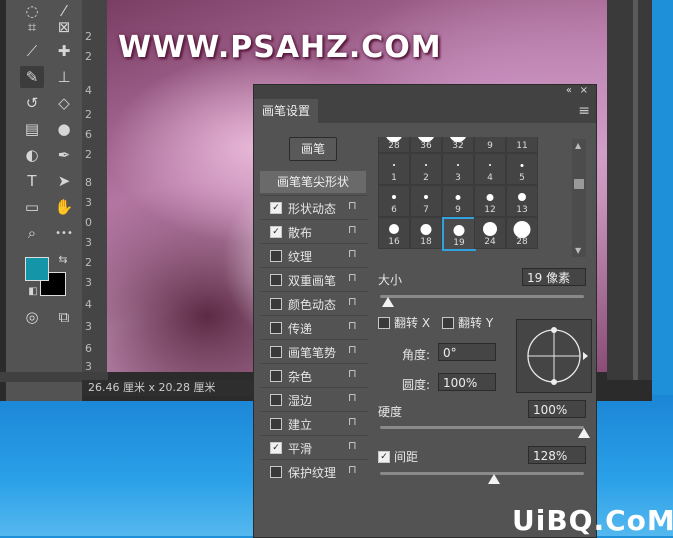  What do you see at coordinates (64, 155) in the screenshot?
I see `pen-icon: ✒` at bounding box center [64, 155].